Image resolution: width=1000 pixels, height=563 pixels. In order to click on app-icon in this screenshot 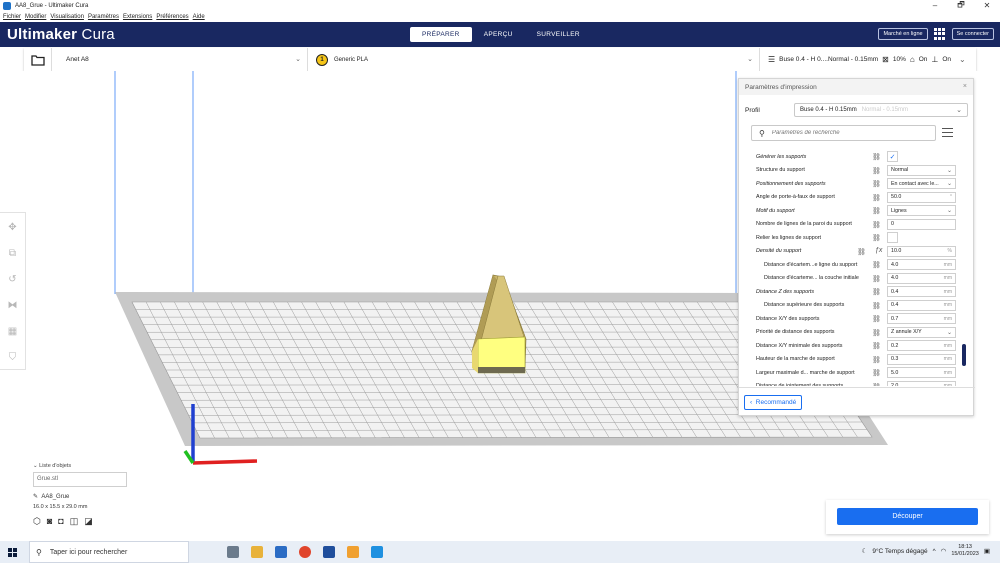, I will do `click(353, 552)`.